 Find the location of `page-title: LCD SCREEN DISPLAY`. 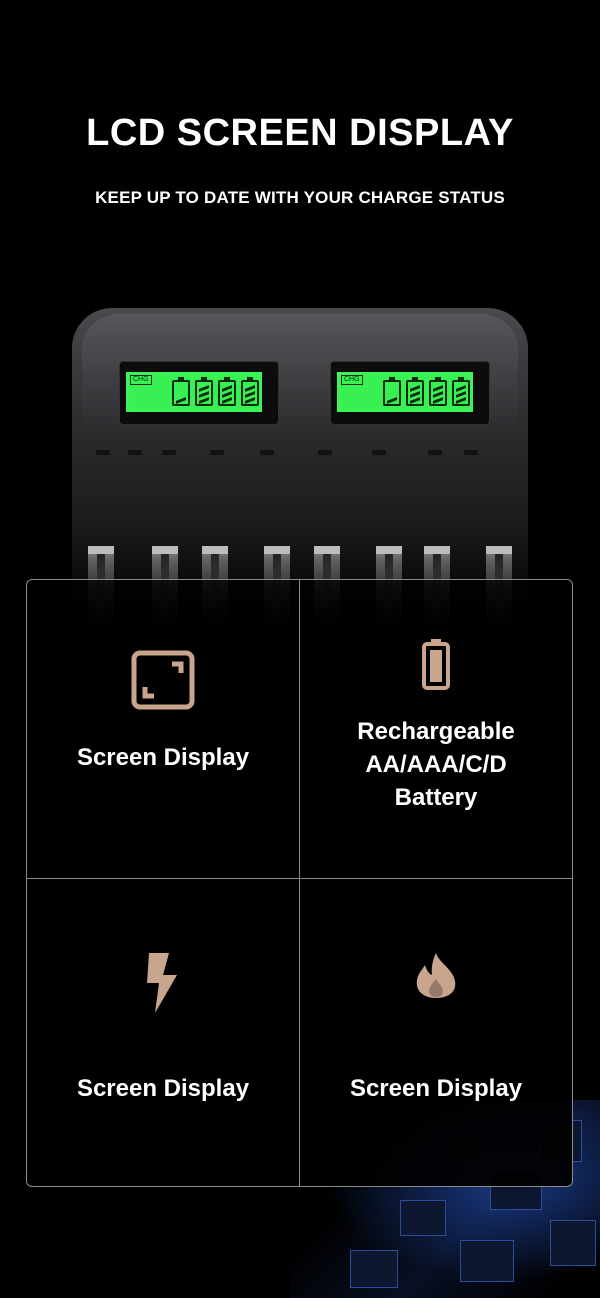

page-title: LCD SCREEN DISPLAY is located at coordinates (300, 133).